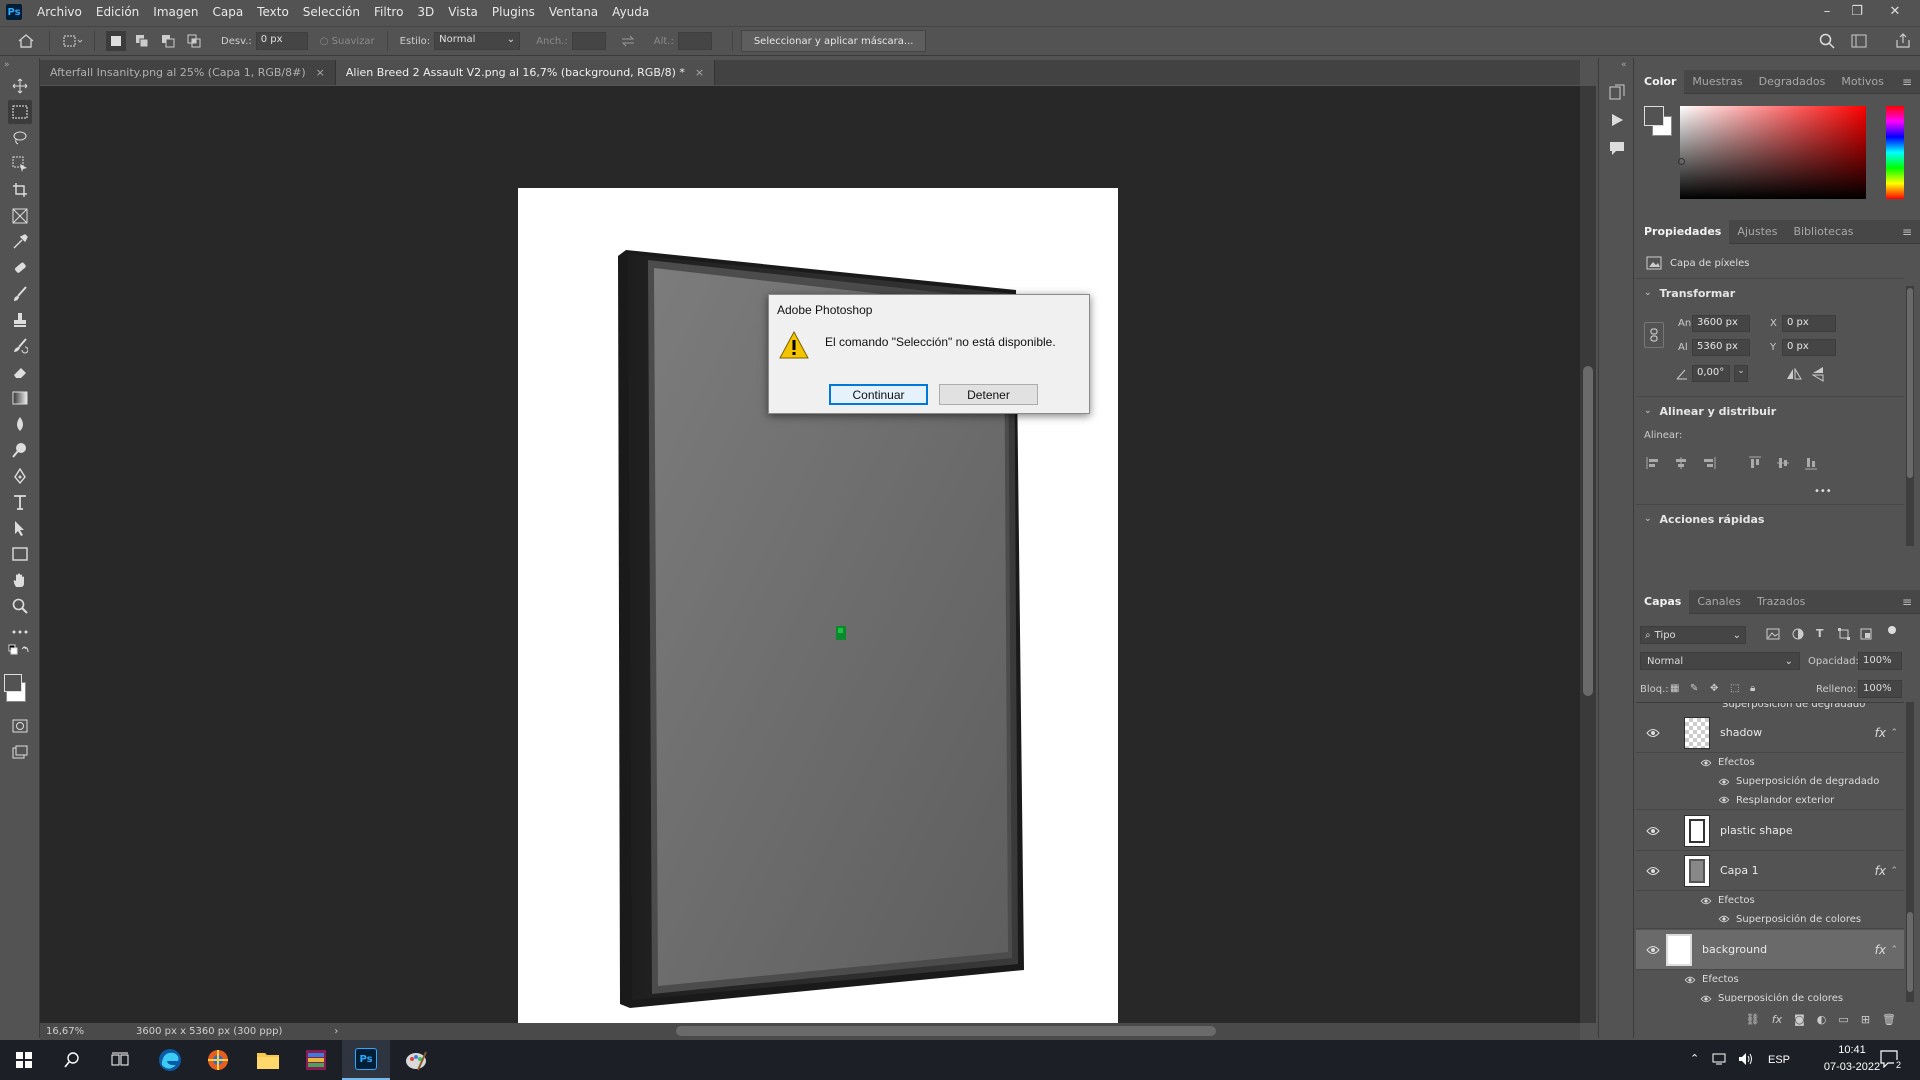  What do you see at coordinates (331, 12) in the screenshot?
I see `menu-seleccion: Selección` at bounding box center [331, 12].